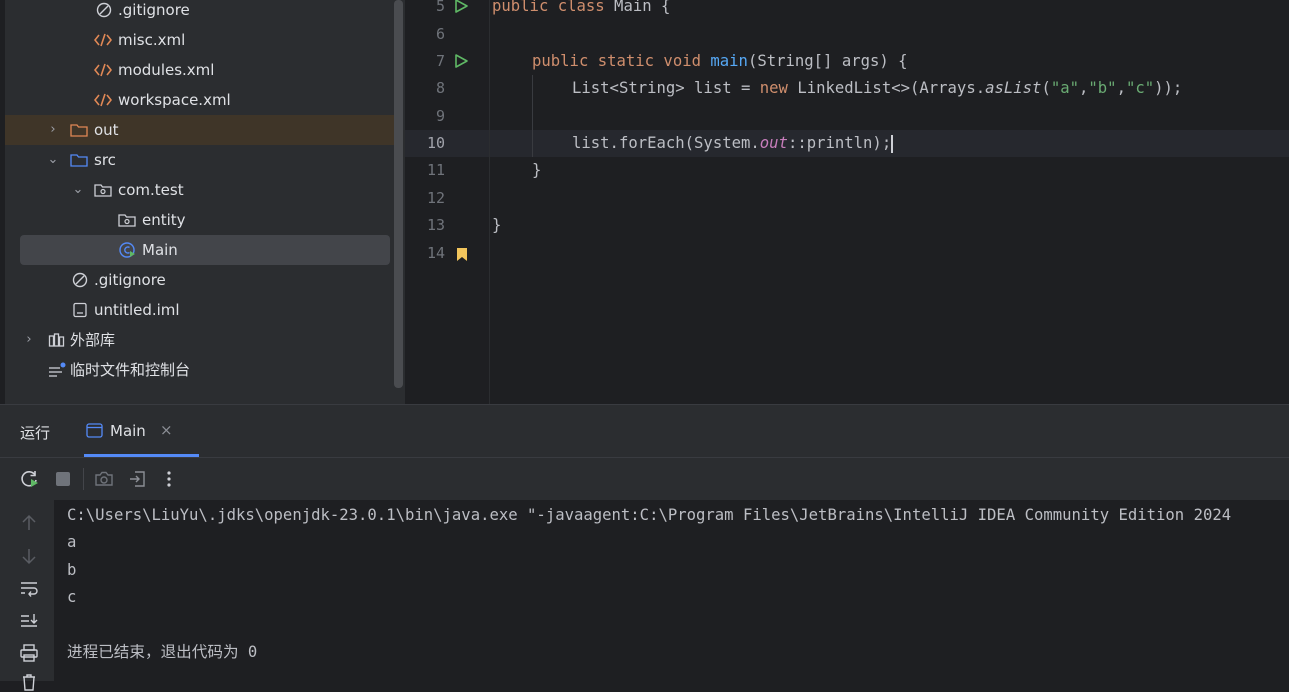 The height and width of the screenshot is (692, 1289). I want to click on class-run-icon, so click(127, 250).